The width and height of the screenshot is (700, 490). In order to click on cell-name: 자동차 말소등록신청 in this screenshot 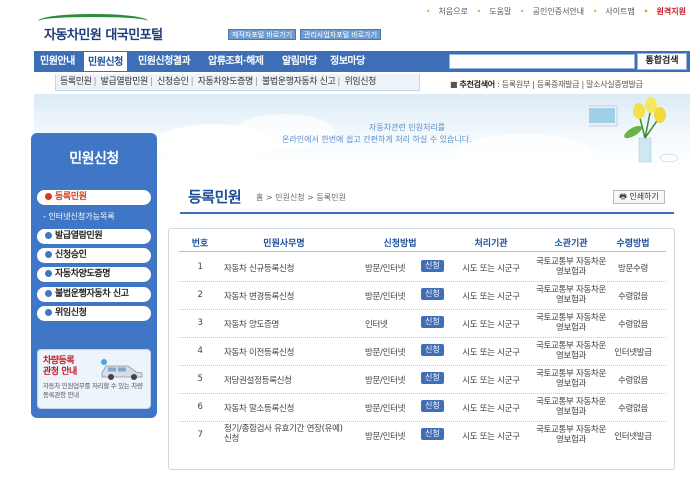, I will do `click(259, 408)`.